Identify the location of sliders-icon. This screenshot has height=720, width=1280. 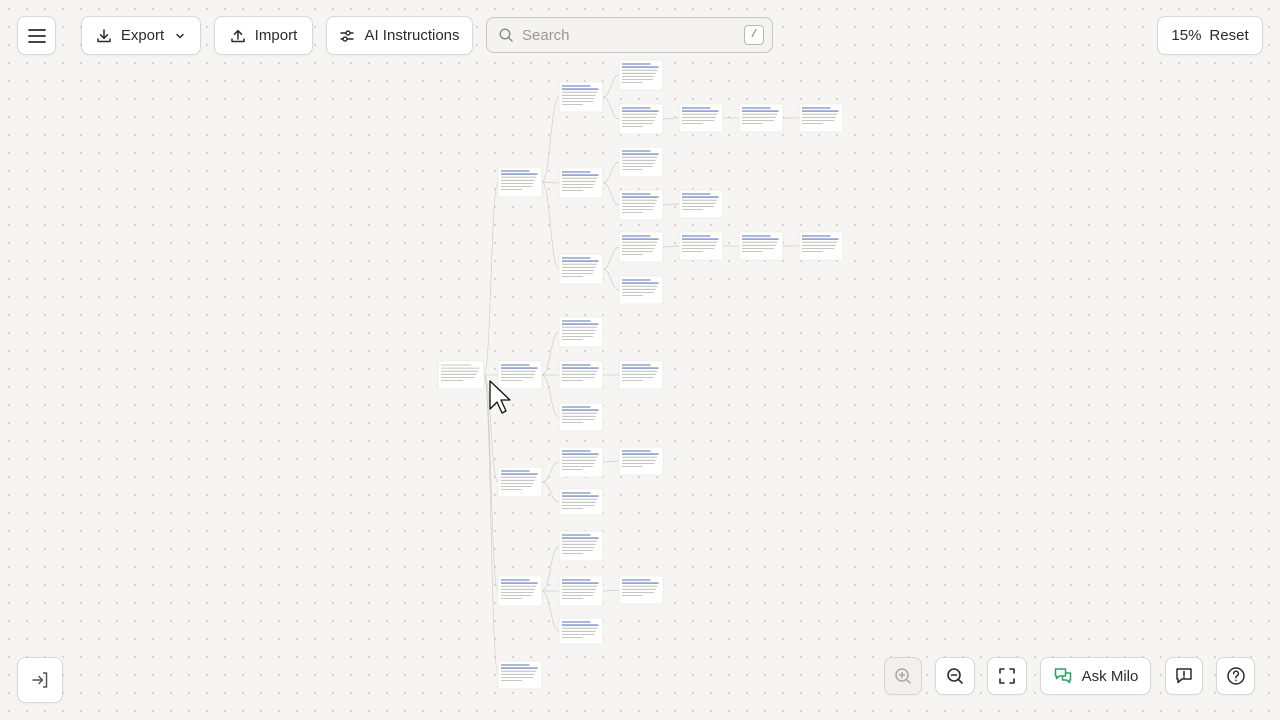
(347, 35).